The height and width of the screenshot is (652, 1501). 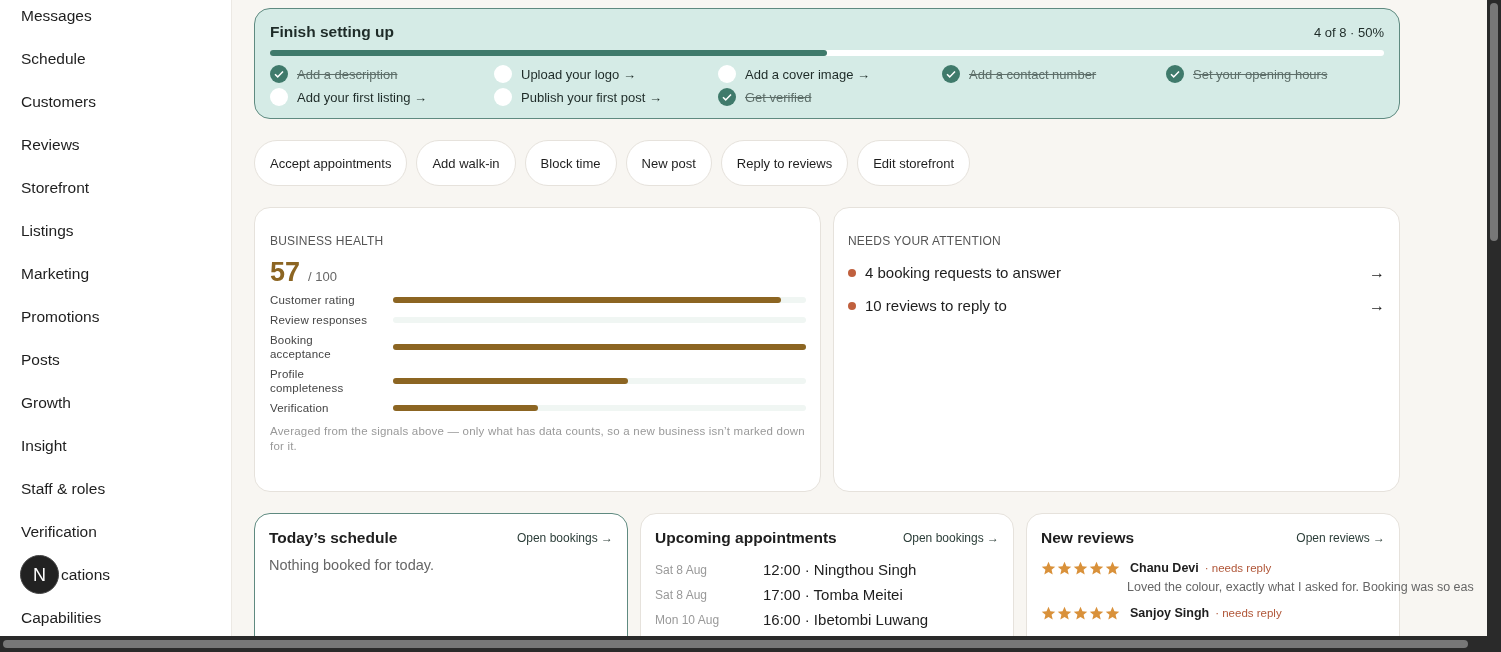 I want to click on setup-title: Finish setting up, so click(x=332, y=32).